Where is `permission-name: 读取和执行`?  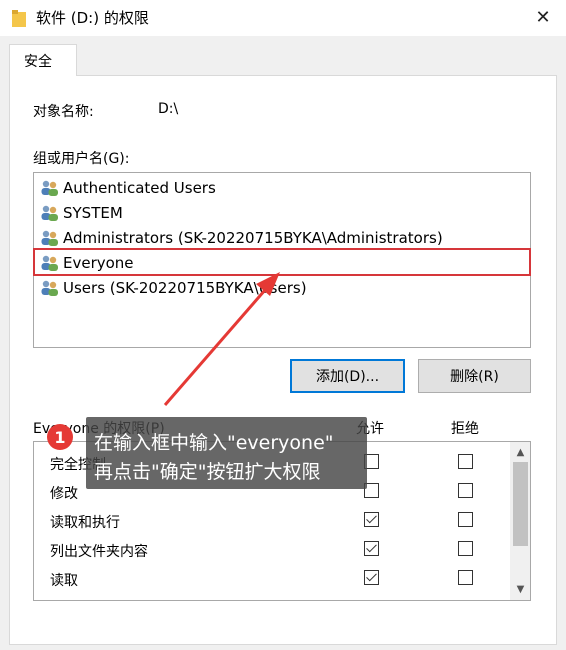 permission-name: 读取和执行 is located at coordinates (85, 523).